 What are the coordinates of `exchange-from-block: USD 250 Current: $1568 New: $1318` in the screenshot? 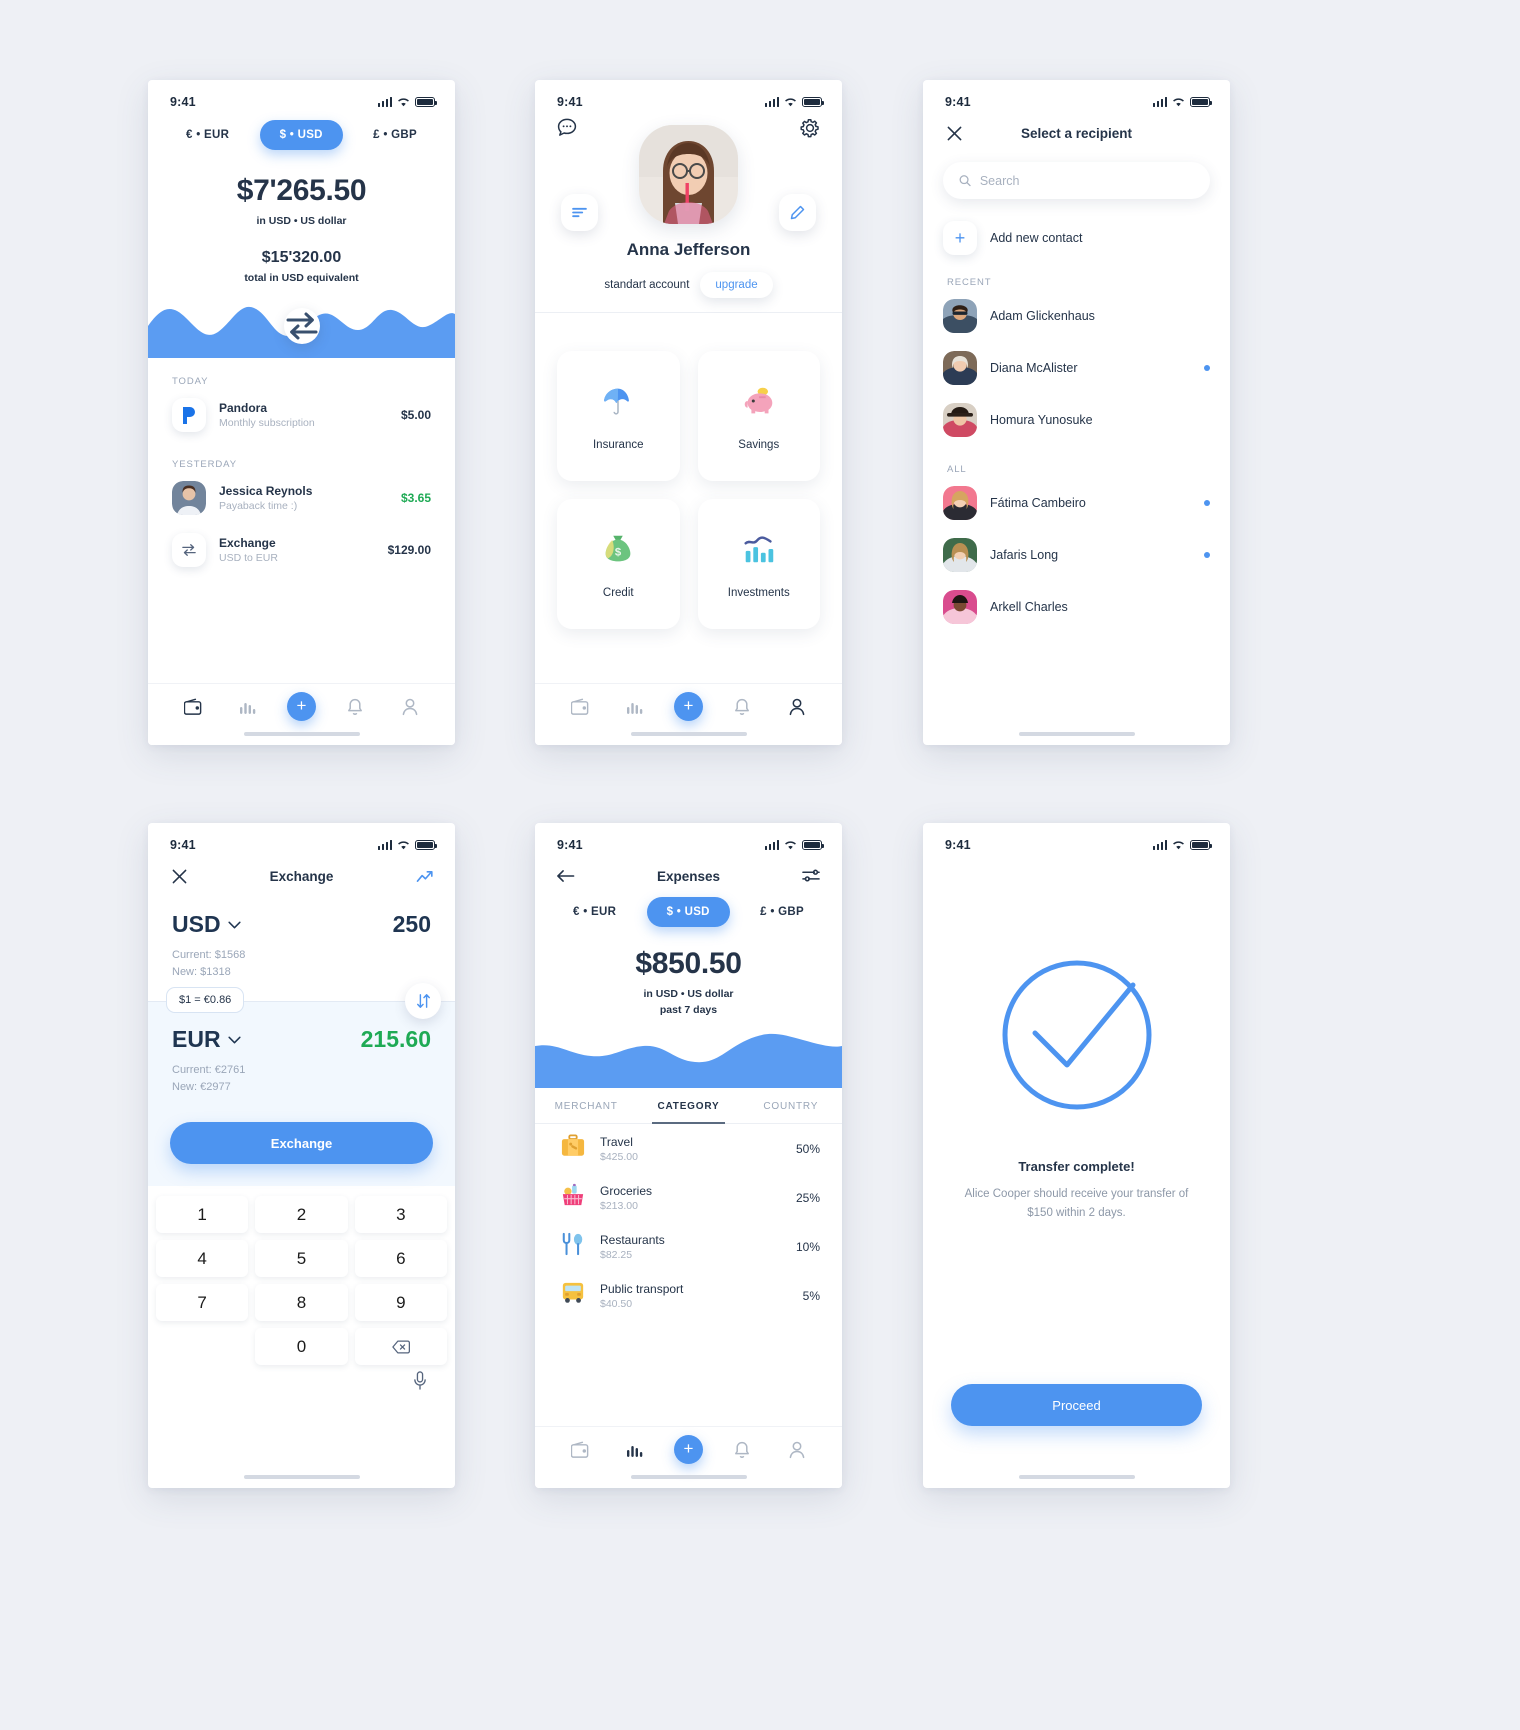 It's located at (301, 938).